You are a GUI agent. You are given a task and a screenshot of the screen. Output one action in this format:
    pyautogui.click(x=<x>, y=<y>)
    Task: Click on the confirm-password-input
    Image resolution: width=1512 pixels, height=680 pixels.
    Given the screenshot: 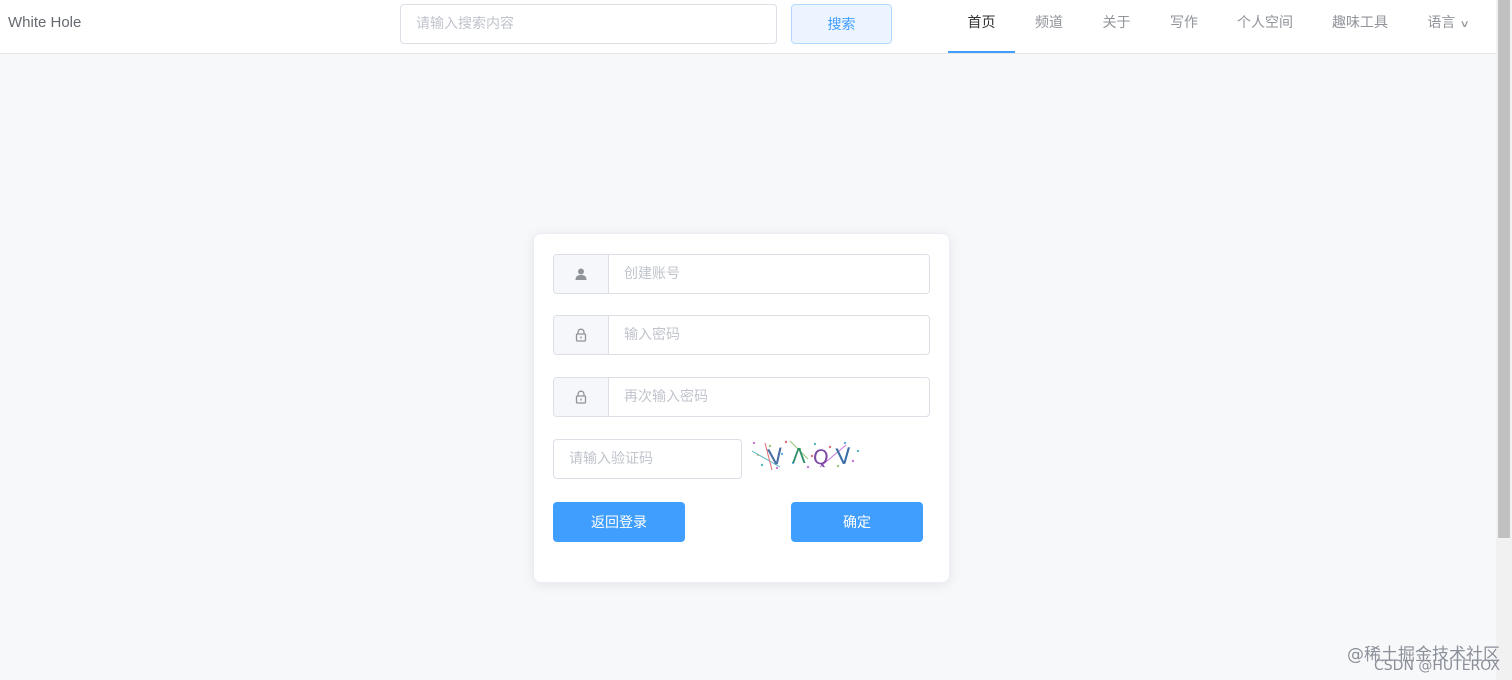 What is the action you would take?
    pyautogui.click(x=769, y=397)
    